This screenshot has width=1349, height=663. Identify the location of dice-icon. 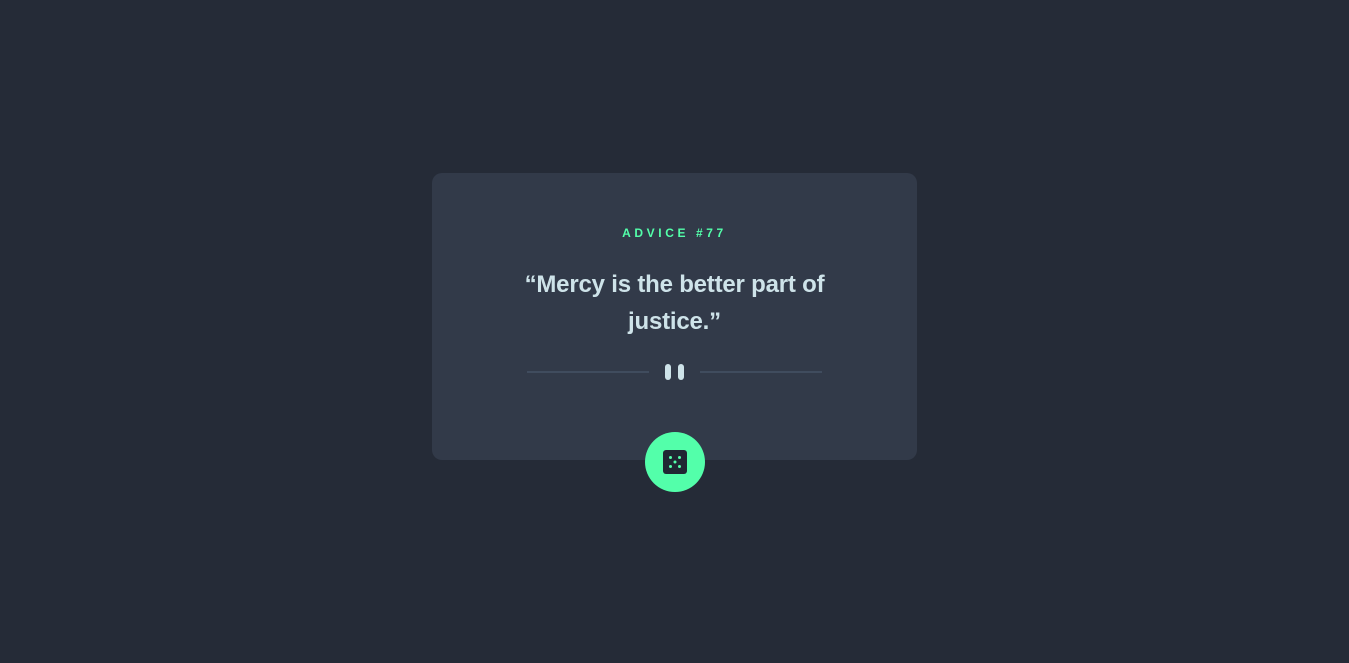
(675, 462).